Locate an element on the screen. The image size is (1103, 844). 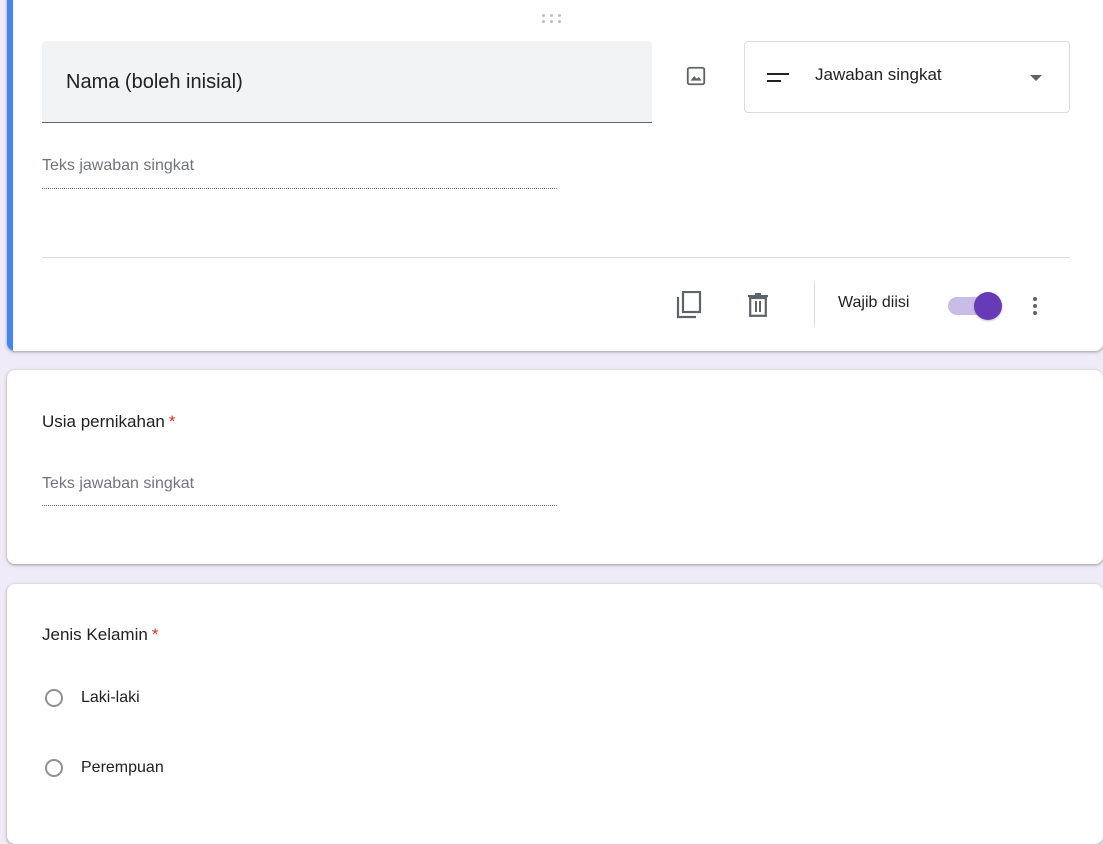
more-vert-icon is located at coordinates (1035, 306).